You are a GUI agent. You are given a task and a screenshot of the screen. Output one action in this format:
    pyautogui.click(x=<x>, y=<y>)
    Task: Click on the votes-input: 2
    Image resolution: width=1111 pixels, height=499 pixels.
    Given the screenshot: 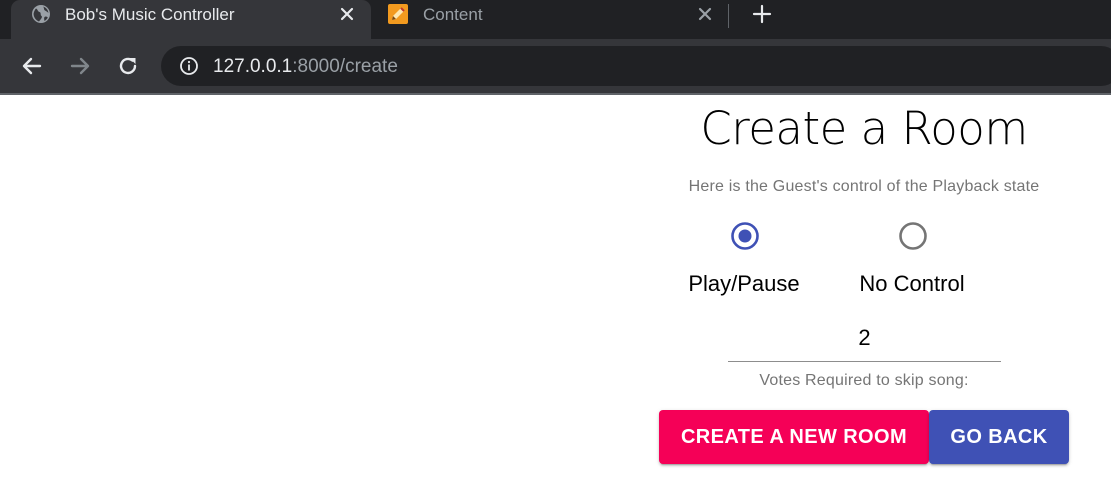 What is the action you would take?
    pyautogui.click(x=864, y=338)
    